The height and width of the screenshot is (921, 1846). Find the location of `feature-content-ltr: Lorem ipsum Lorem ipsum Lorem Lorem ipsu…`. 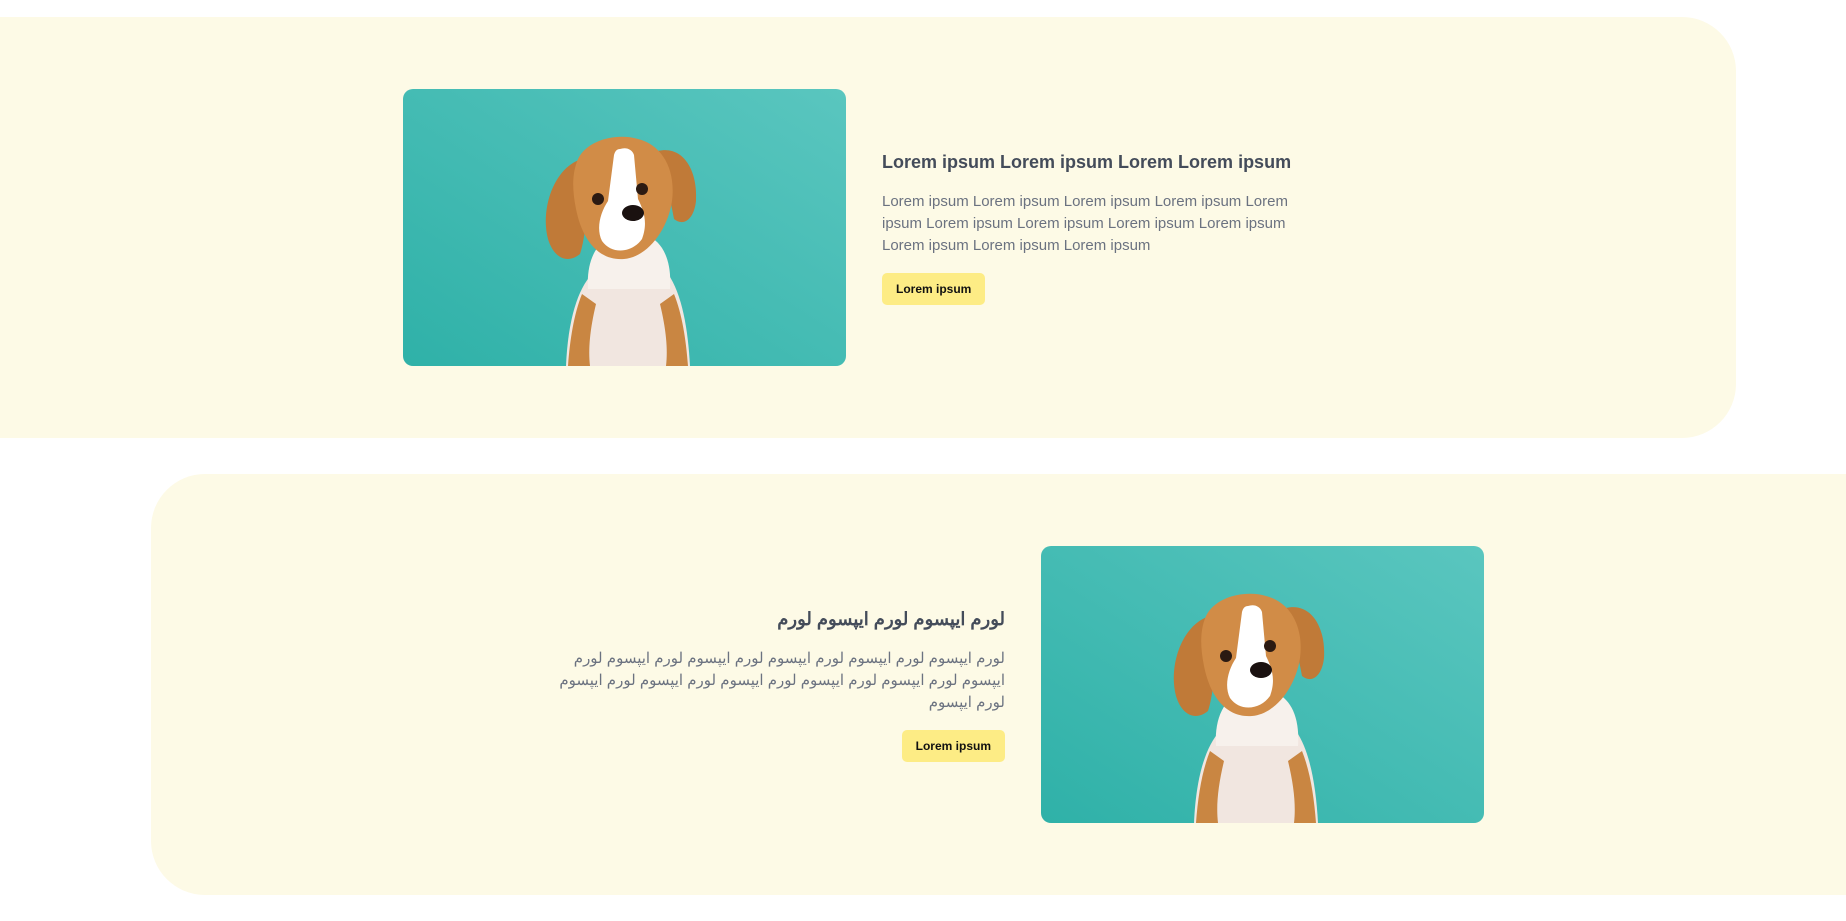

feature-content-ltr: Lorem ipsum Lorem ipsum Lorem Lorem ipsu… is located at coordinates (1107, 228).